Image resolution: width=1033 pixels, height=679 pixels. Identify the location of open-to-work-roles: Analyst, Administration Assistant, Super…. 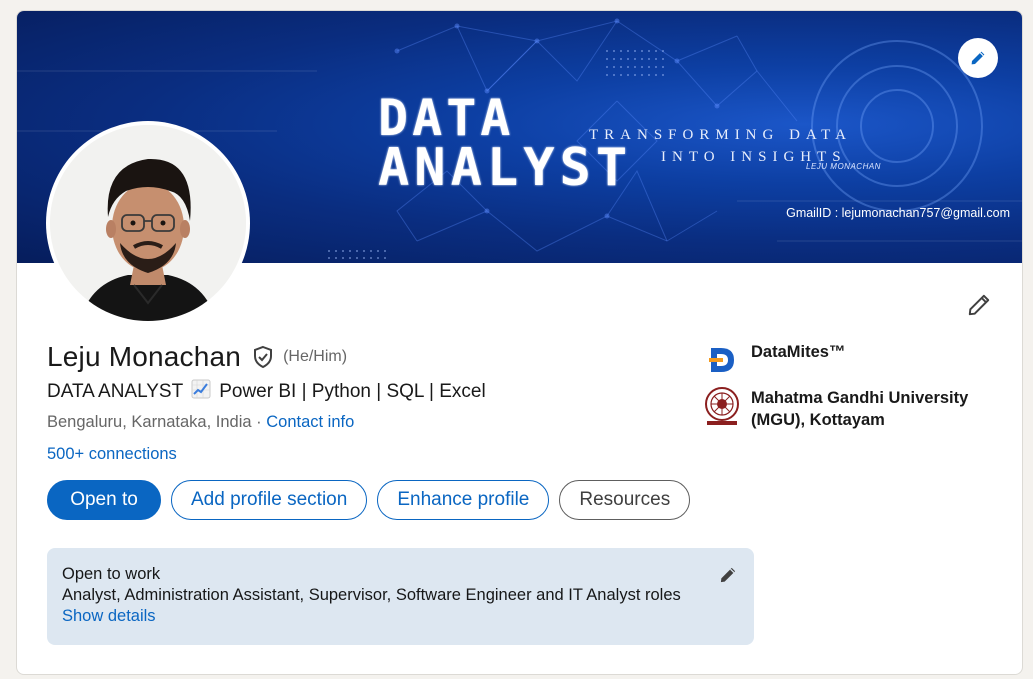
(371, 595).